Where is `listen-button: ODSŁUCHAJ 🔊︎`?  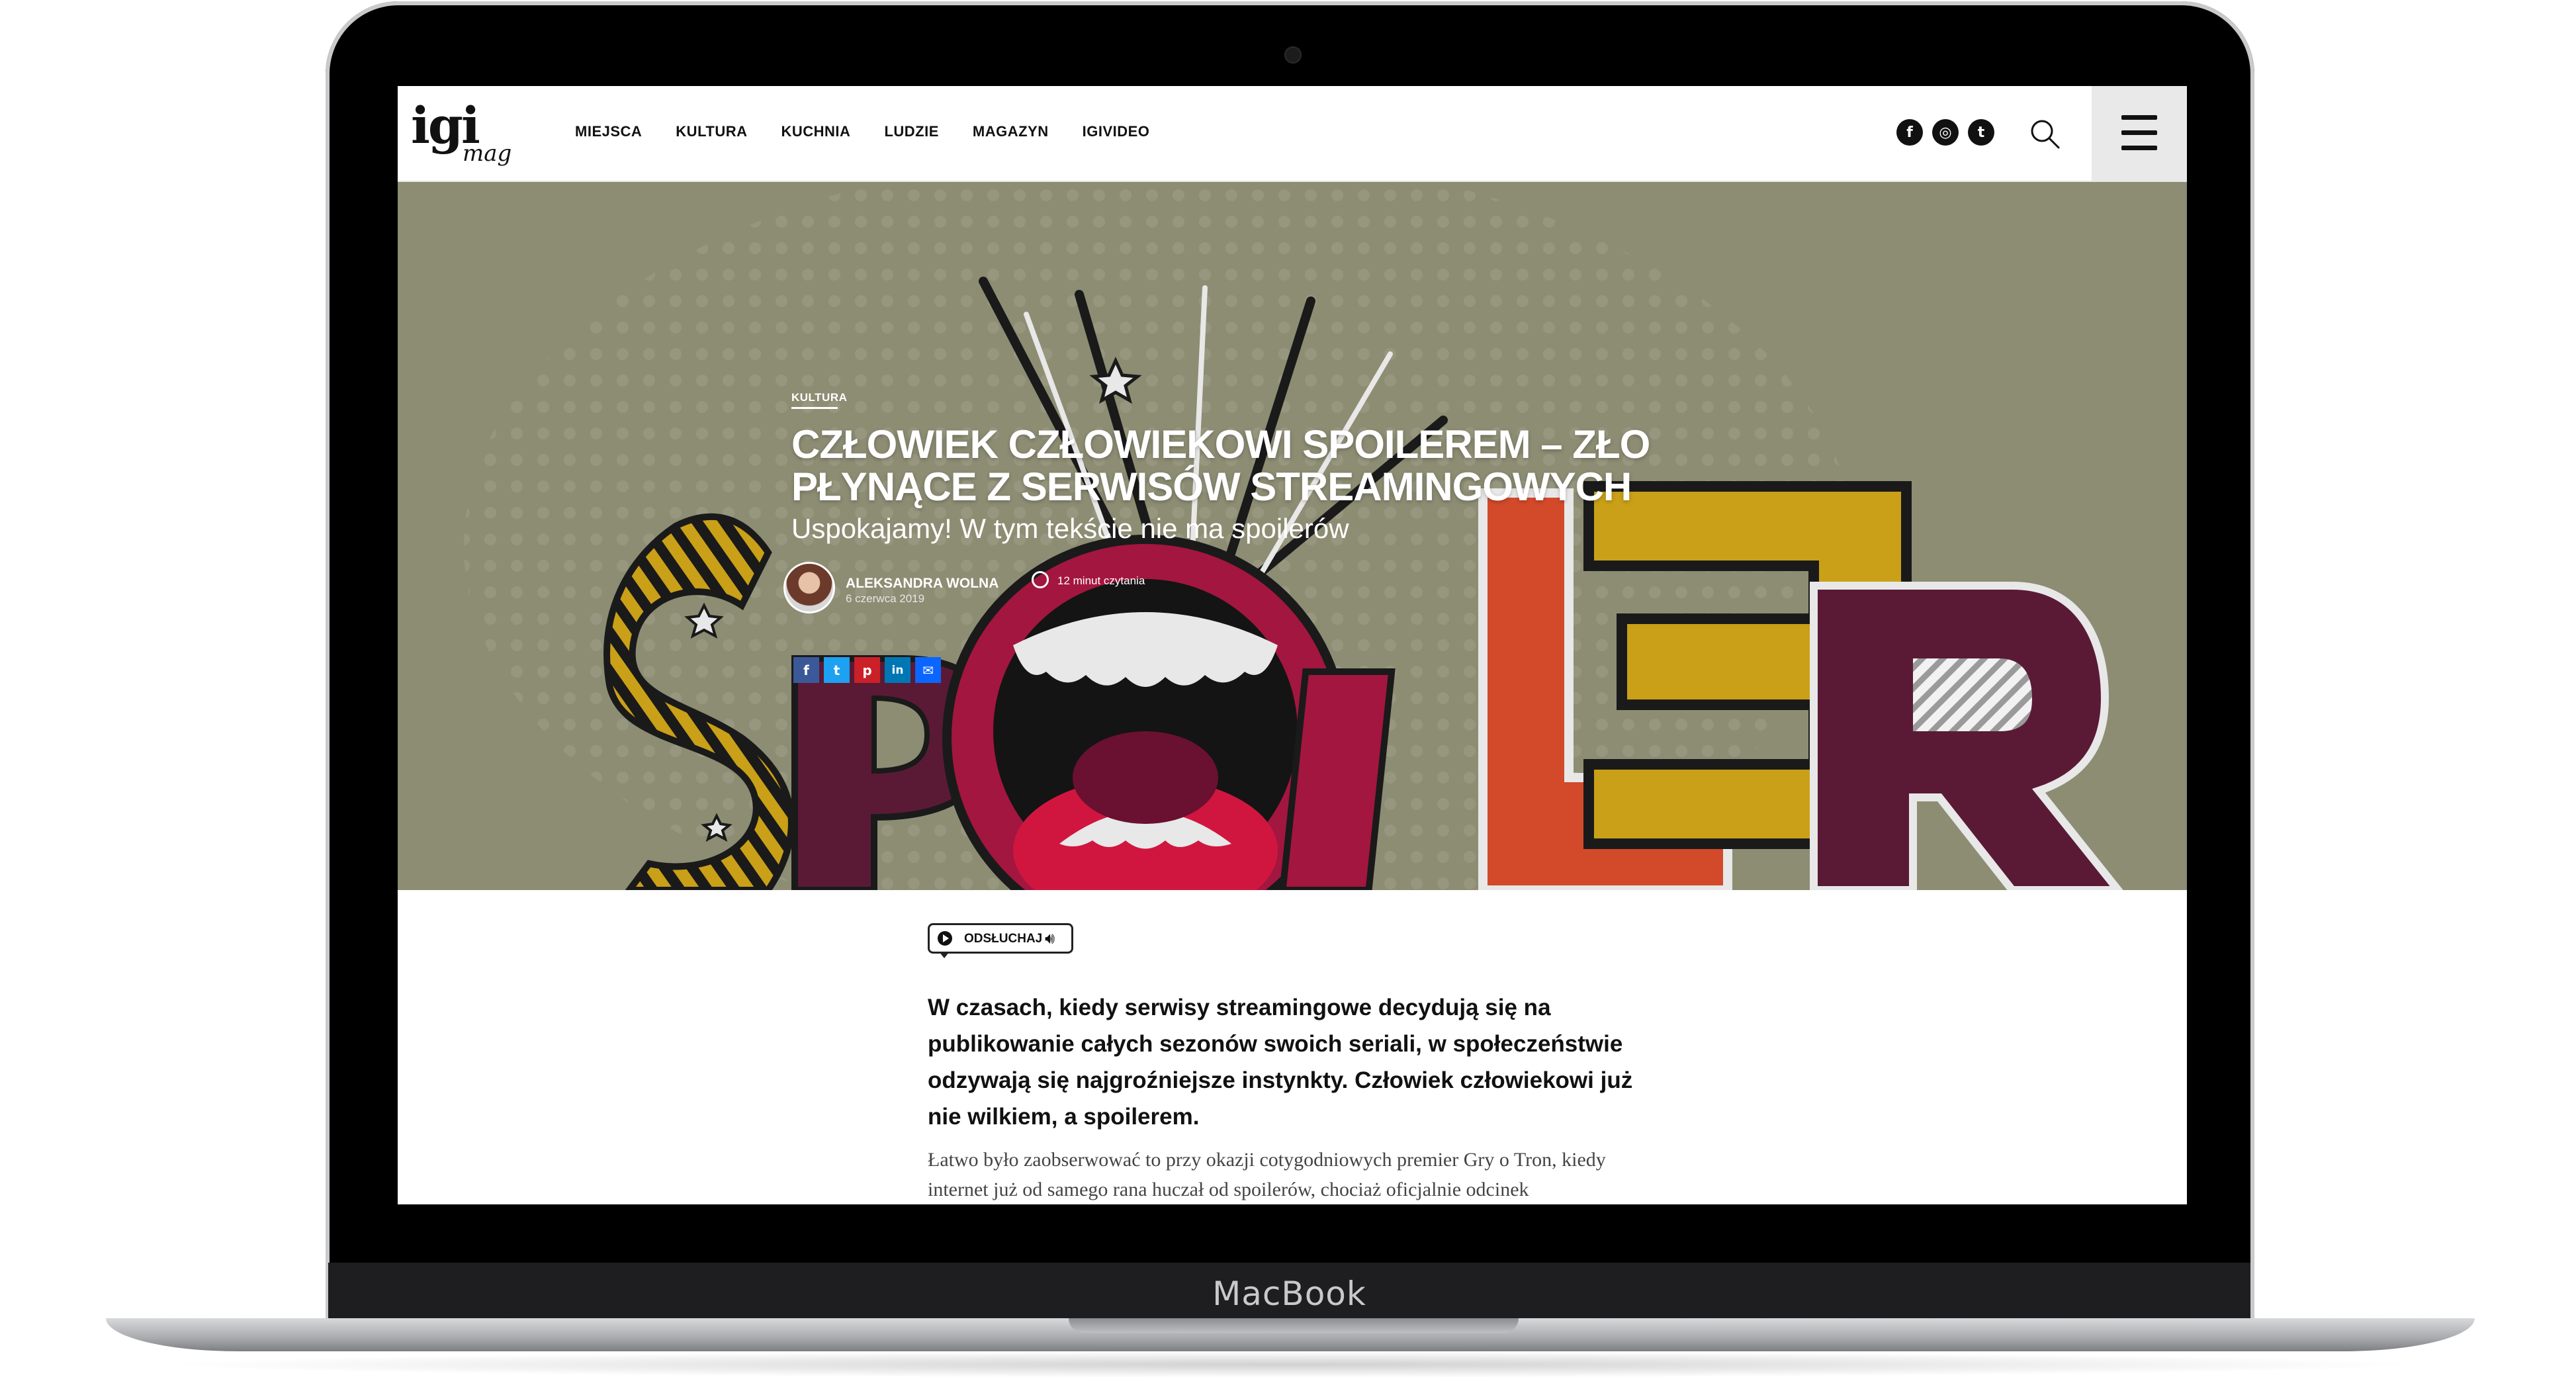 listen-button: ODSŁUCHAJ 🔊︎ is located at coordinates (1000, 940).